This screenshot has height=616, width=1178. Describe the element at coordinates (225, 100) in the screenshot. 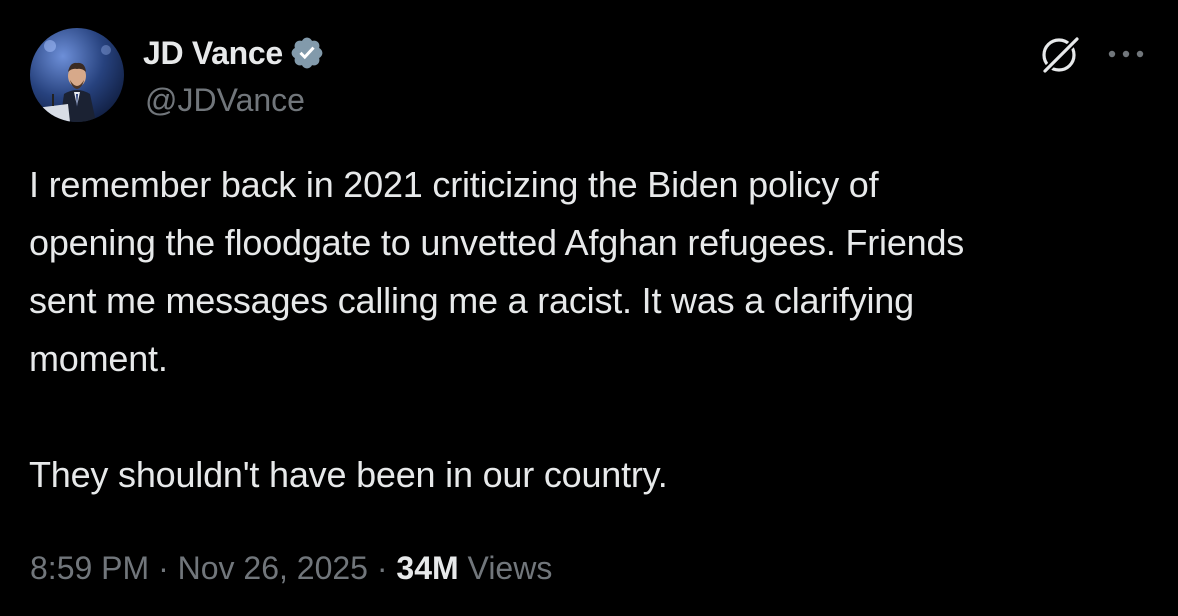

I see `user-handle: @JDVance` at that location.